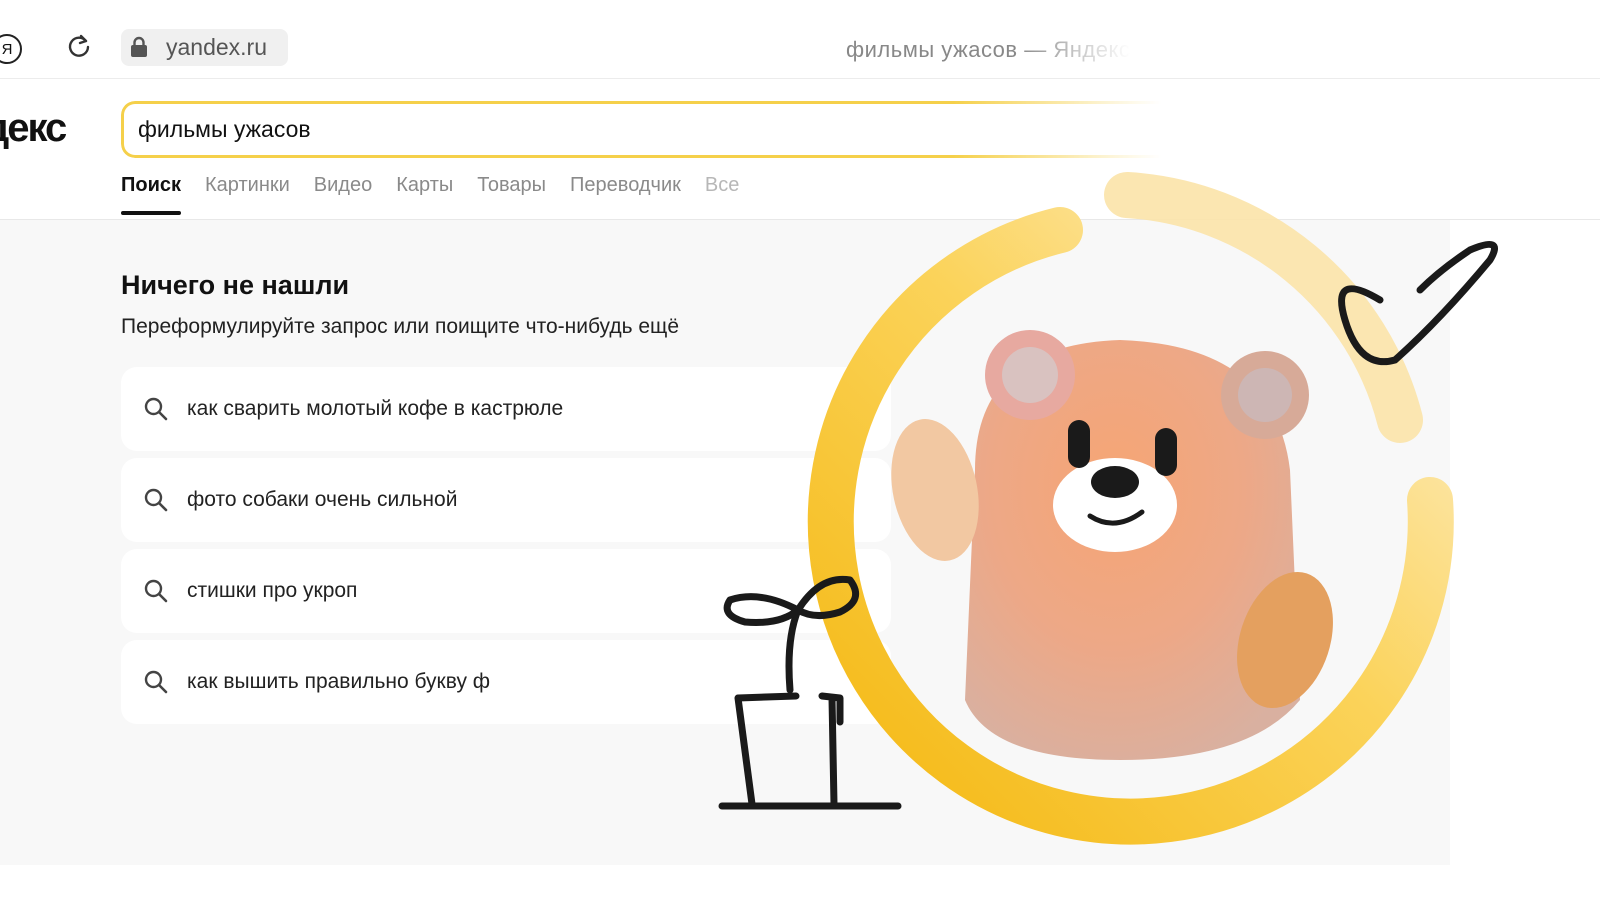 The width and height of the screenshot is (1600, 900). Describe the element at coordinates (79, 46) in the screenshot. I see `reload-icon` at that location.